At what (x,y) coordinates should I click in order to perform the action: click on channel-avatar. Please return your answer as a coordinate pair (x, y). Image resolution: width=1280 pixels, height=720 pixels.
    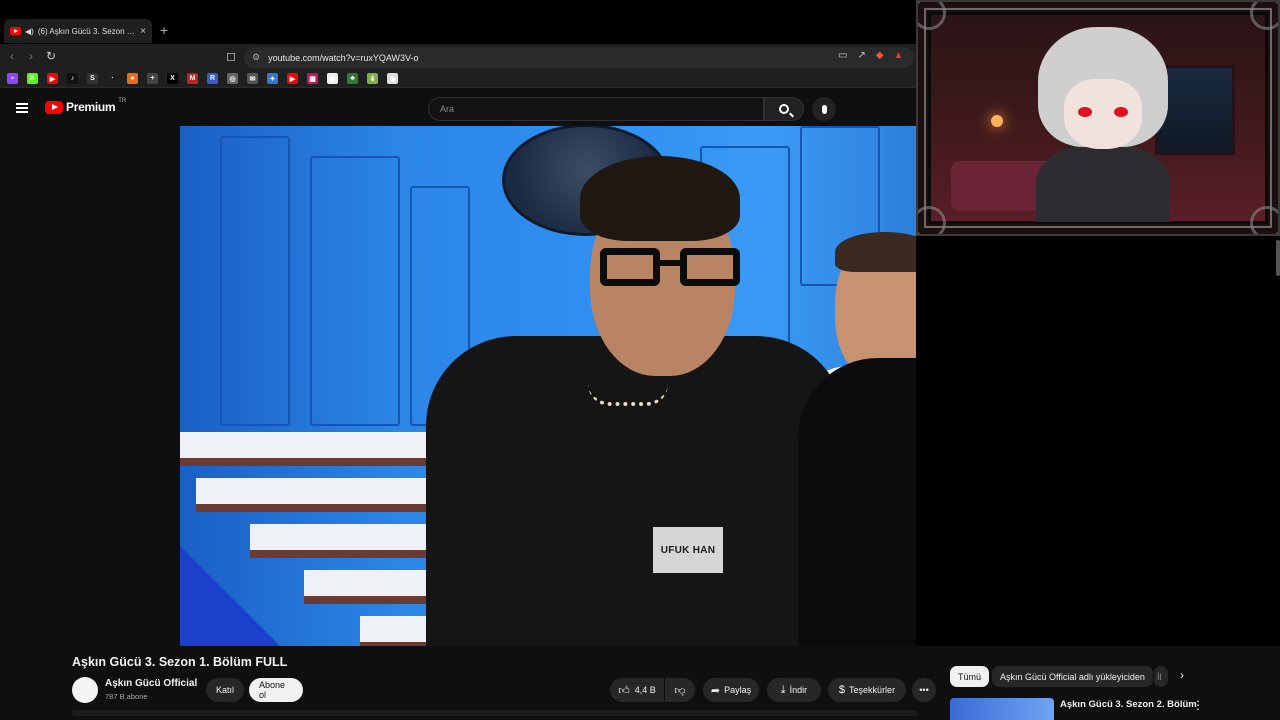
    Looking at the image, I should click on (85, 690).